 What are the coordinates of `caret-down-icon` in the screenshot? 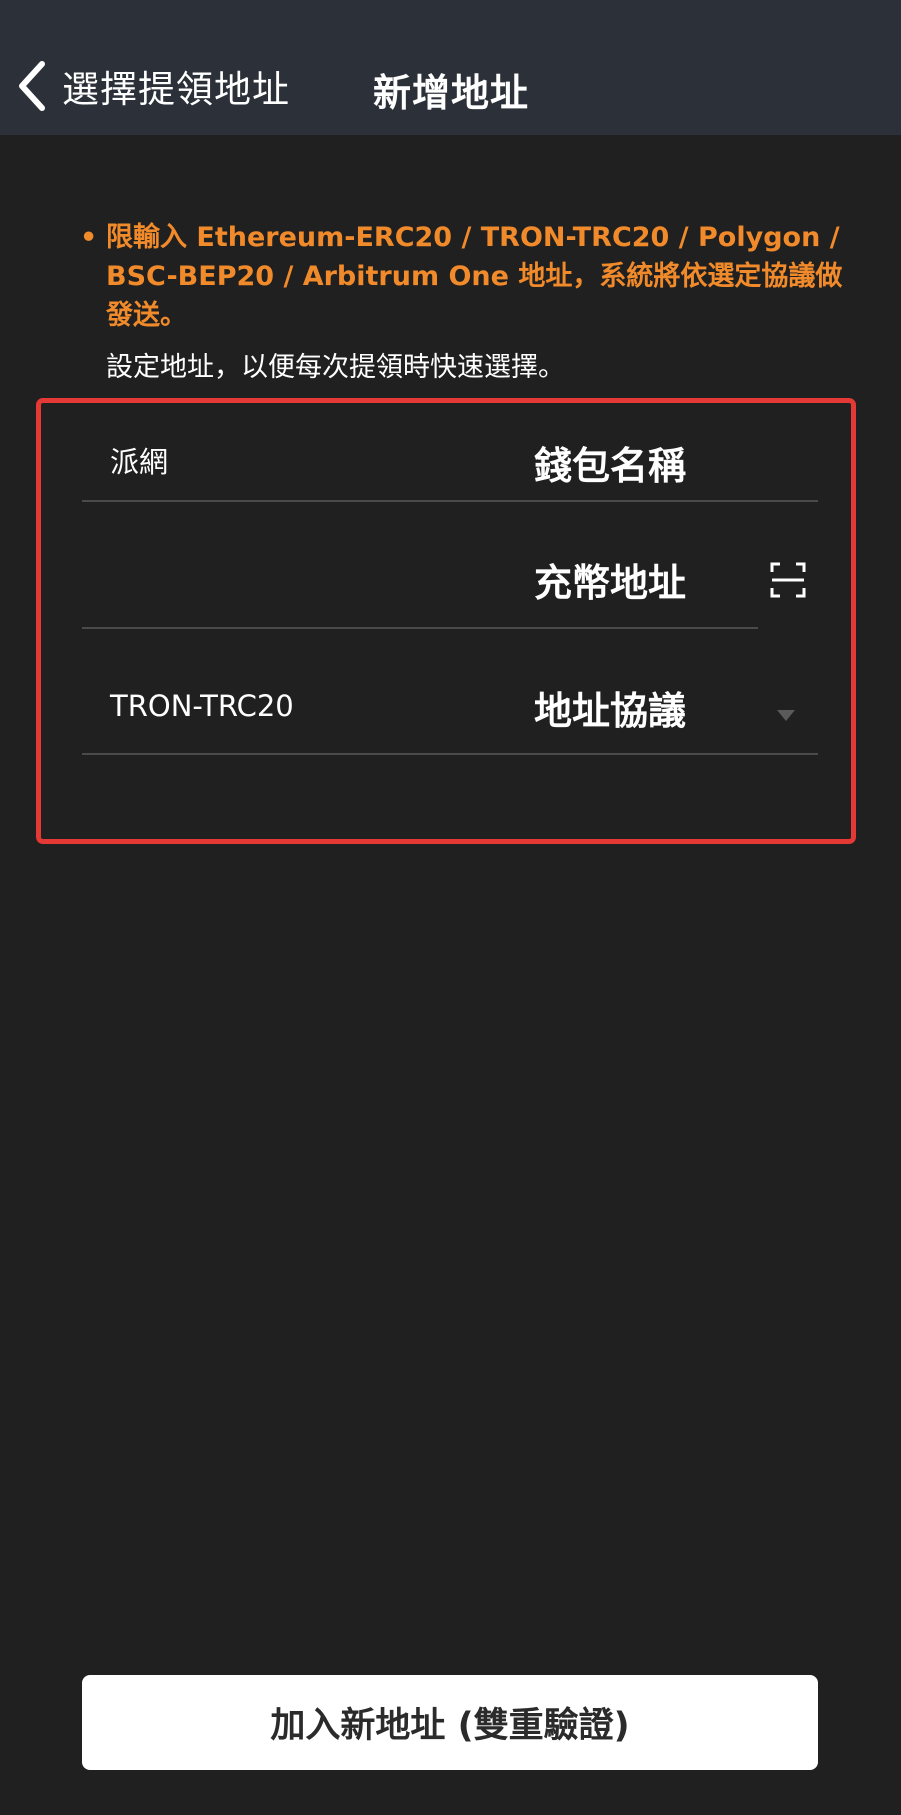 It's located at (786, 715).